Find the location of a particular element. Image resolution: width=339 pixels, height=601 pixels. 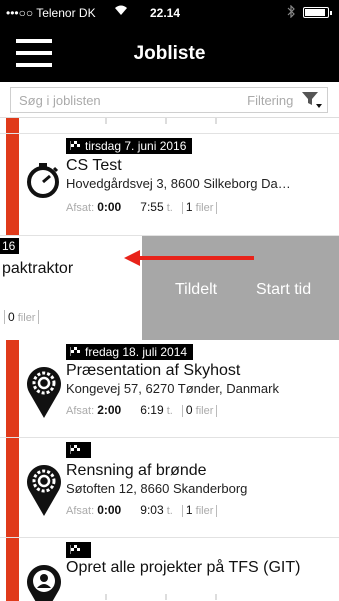

job-address: Kongevej 57, 6270 Tønder, Danmark is located at coordinates (172, 388).